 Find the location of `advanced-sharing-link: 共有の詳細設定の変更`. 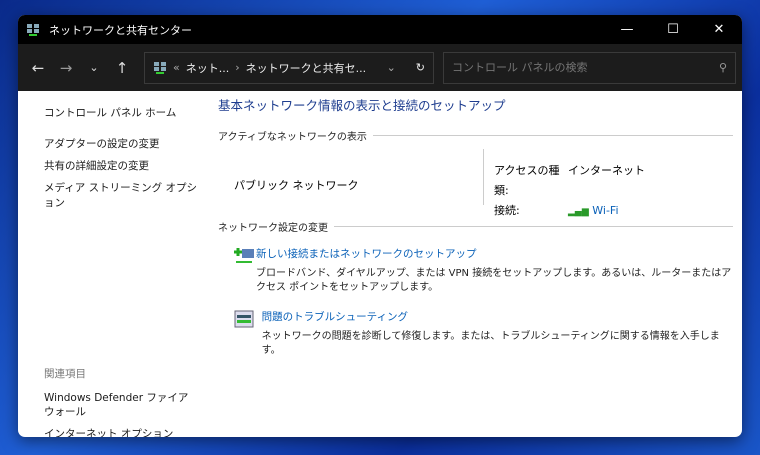

advanced-sharing-link: 共有の詳細設定の変更 is located at coordinates (124, 165).